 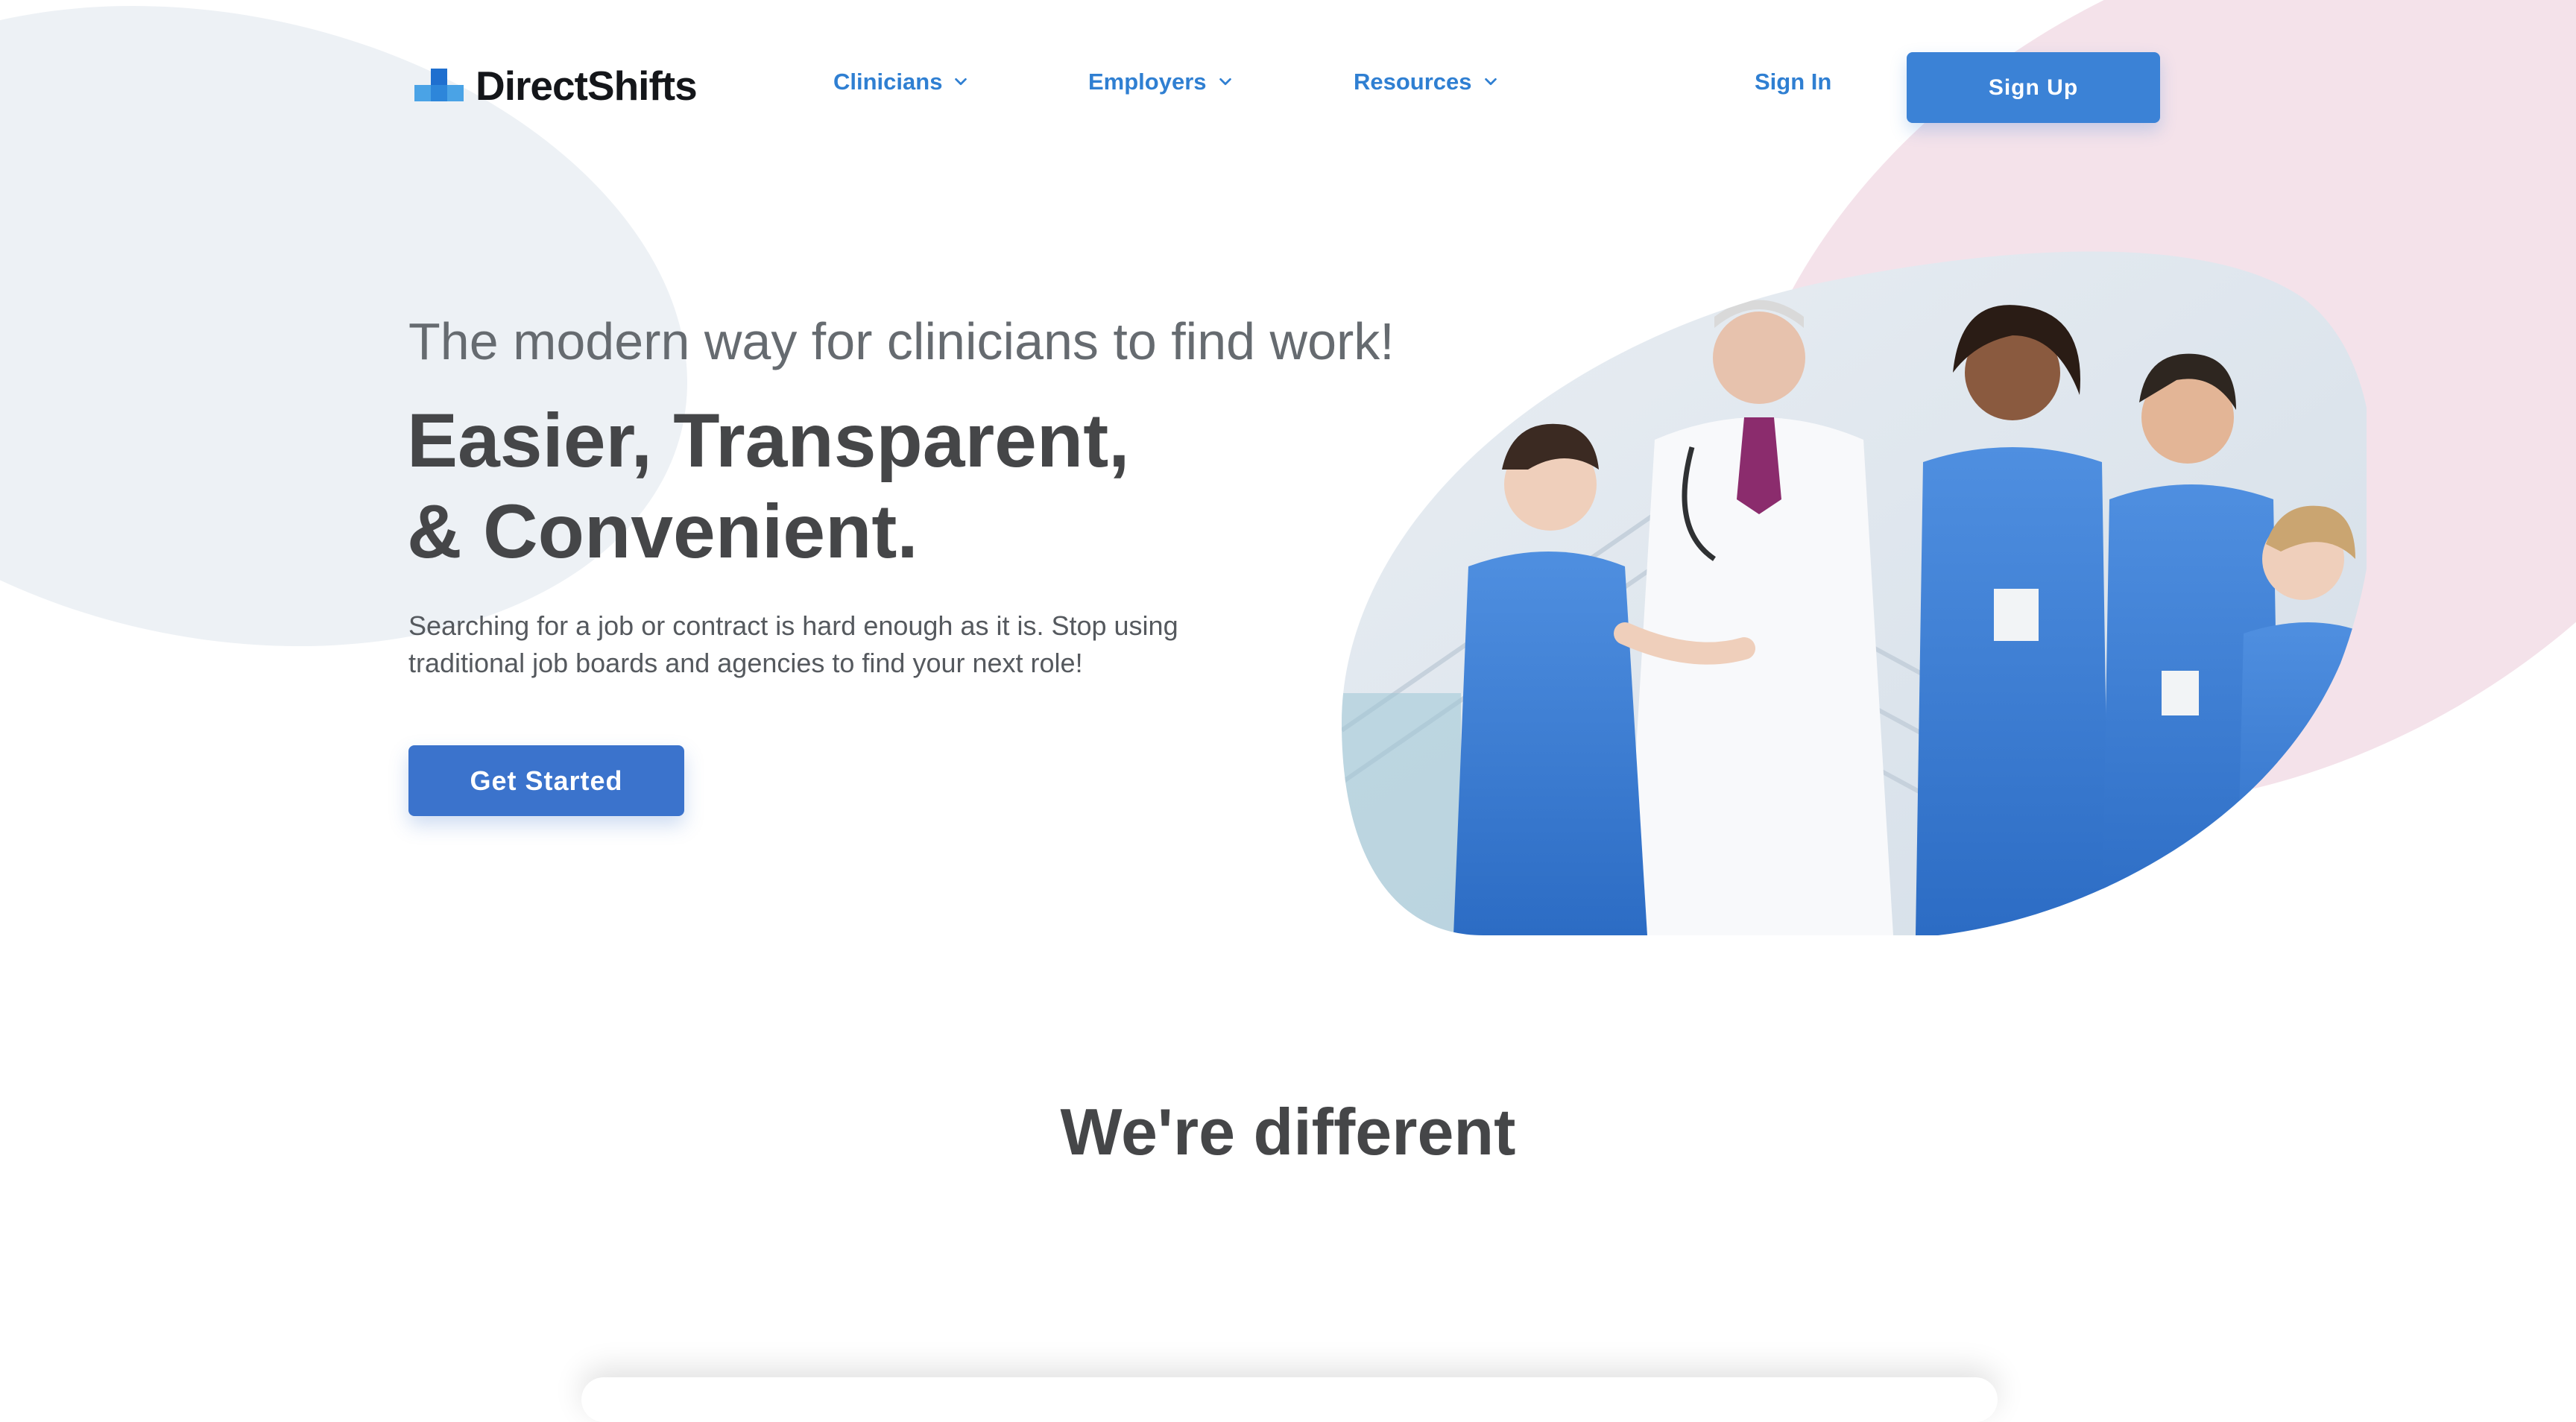 What do you see at coordinates (768, 440) in the screenshot?
I see `hero-headline-line1: Easier, Transparent,` at bounding box center [768, 440].